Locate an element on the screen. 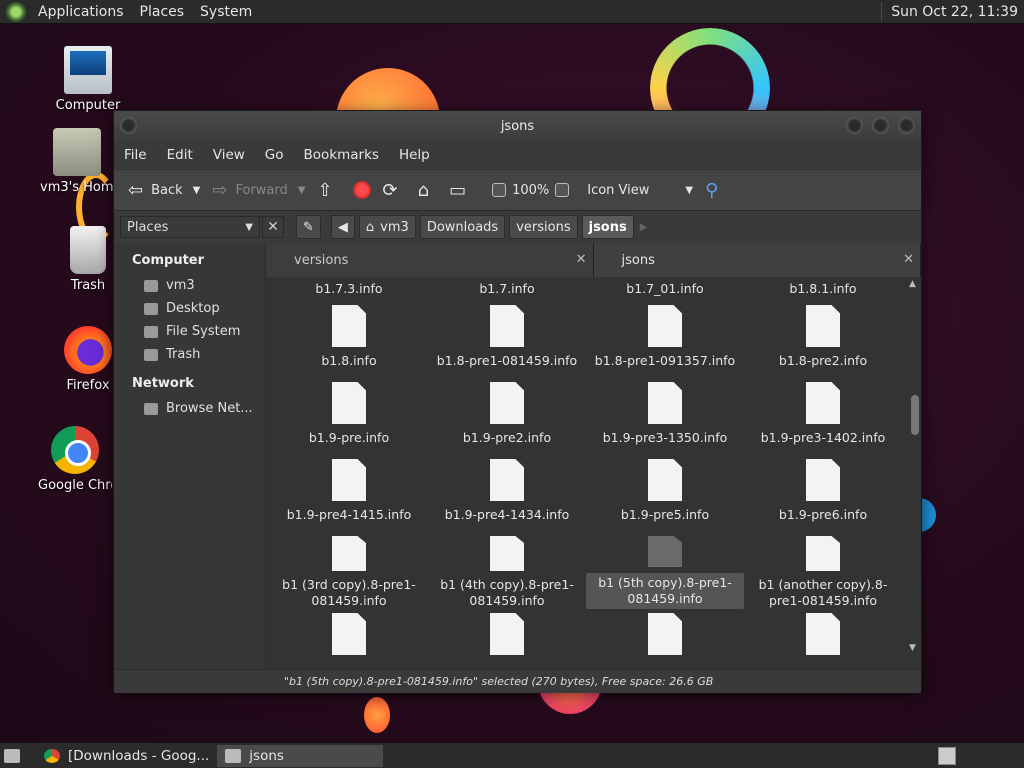  reload-button: ⟳ is located at coordinates (394, 190).